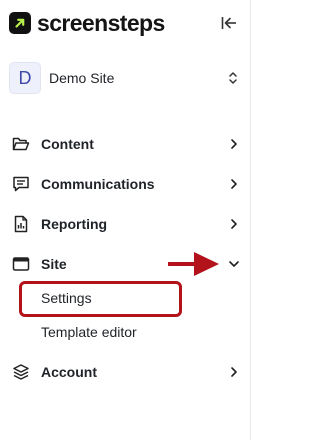 The image size is (320, 440). What do you see at coordinates (82, 78) in the screenshot?
I see `site-name: Demo Site` at bounding box center [82, 78].